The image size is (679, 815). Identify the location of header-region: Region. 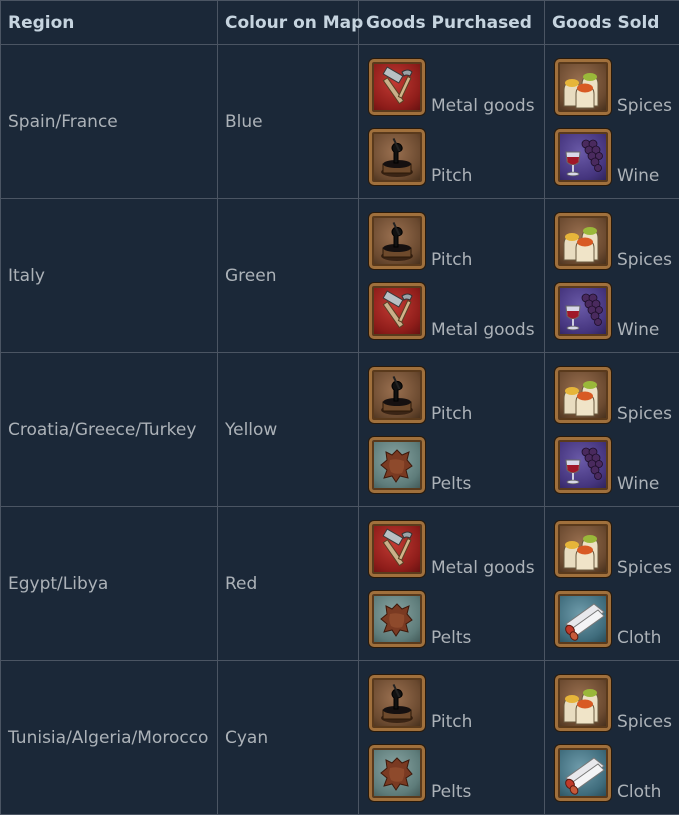
(109, 23).